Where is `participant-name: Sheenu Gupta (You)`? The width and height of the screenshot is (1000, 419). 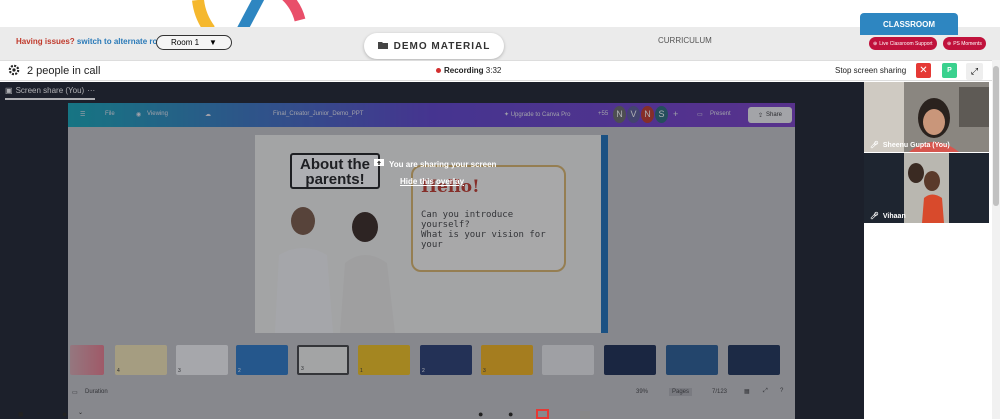 participant-name: Sheenu Gupta (You) is located at coordinates (916, 145).